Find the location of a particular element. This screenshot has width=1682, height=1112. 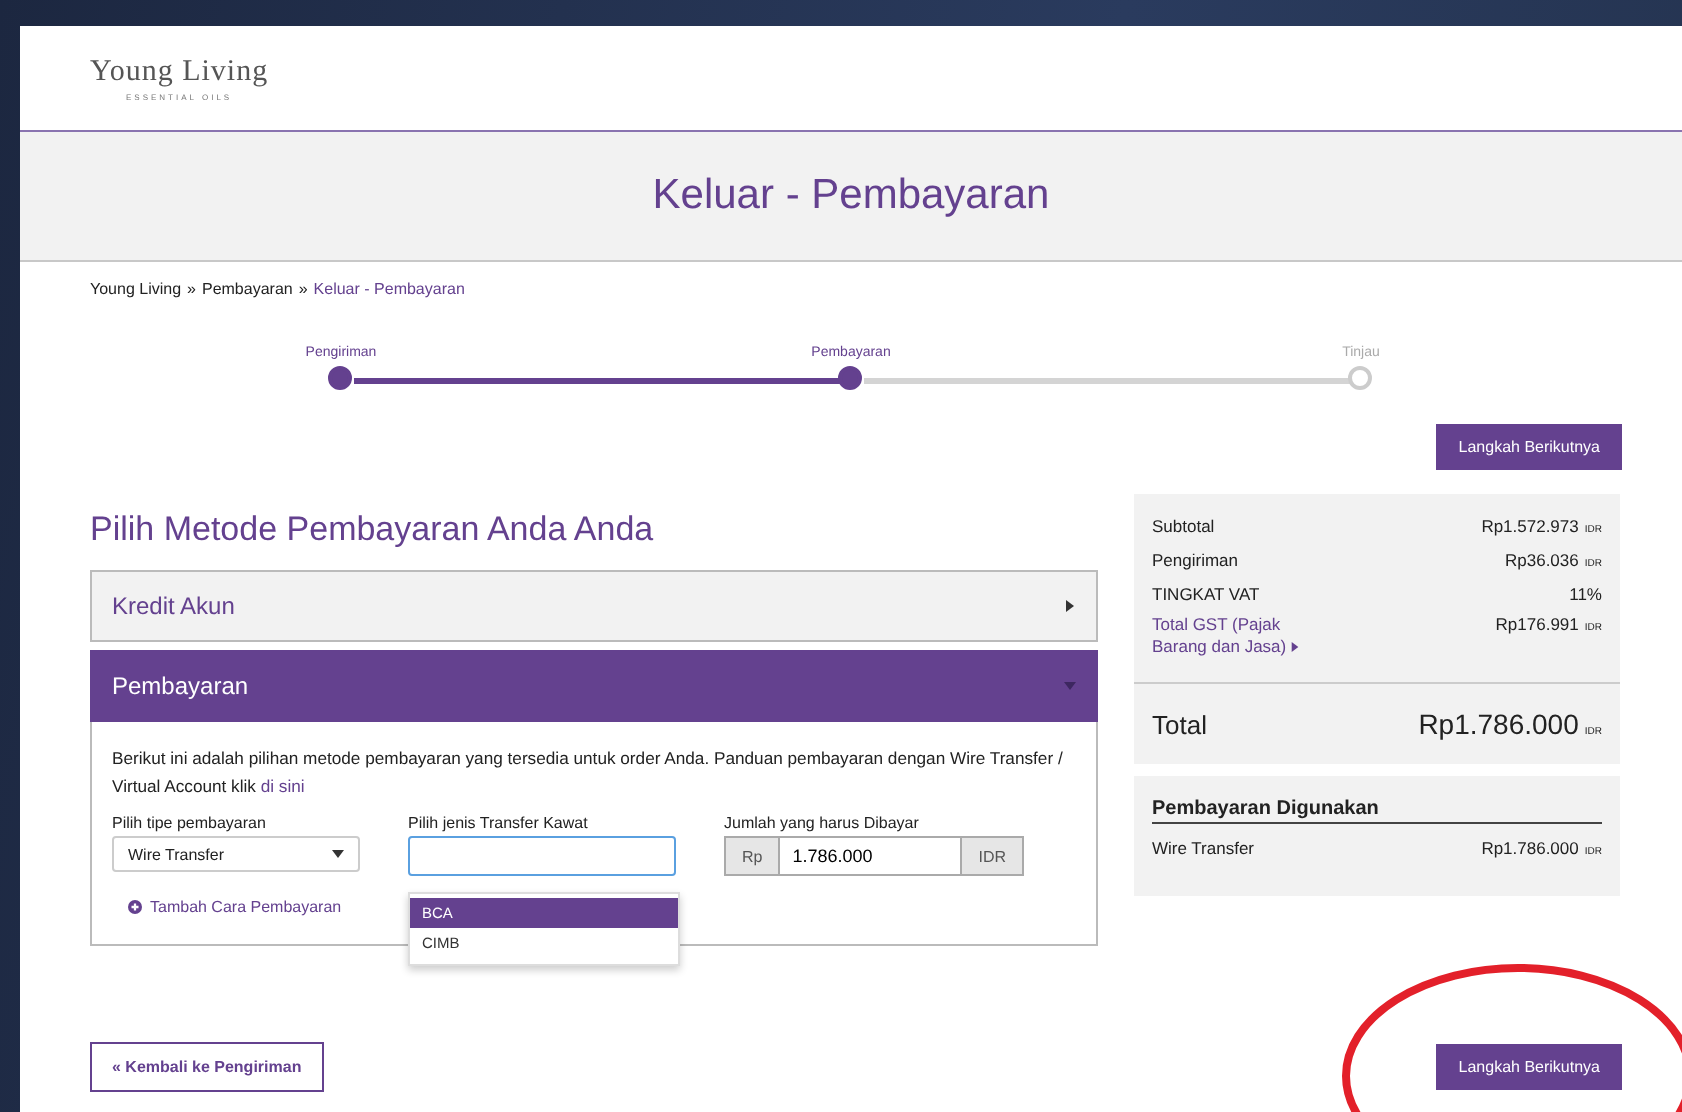

field-label: Pilih tipe pembayaran is located at coordinates (190, 823).